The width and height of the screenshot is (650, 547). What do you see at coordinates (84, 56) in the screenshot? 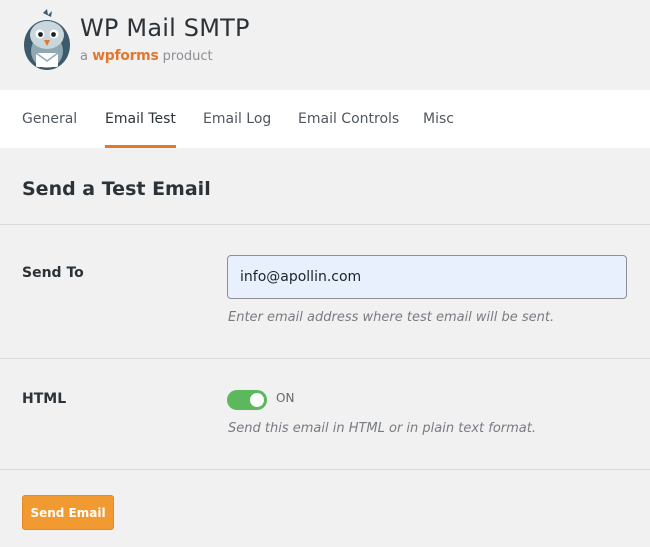
I see `brand-sub-prefix: a` at bounding box center [84, 56].